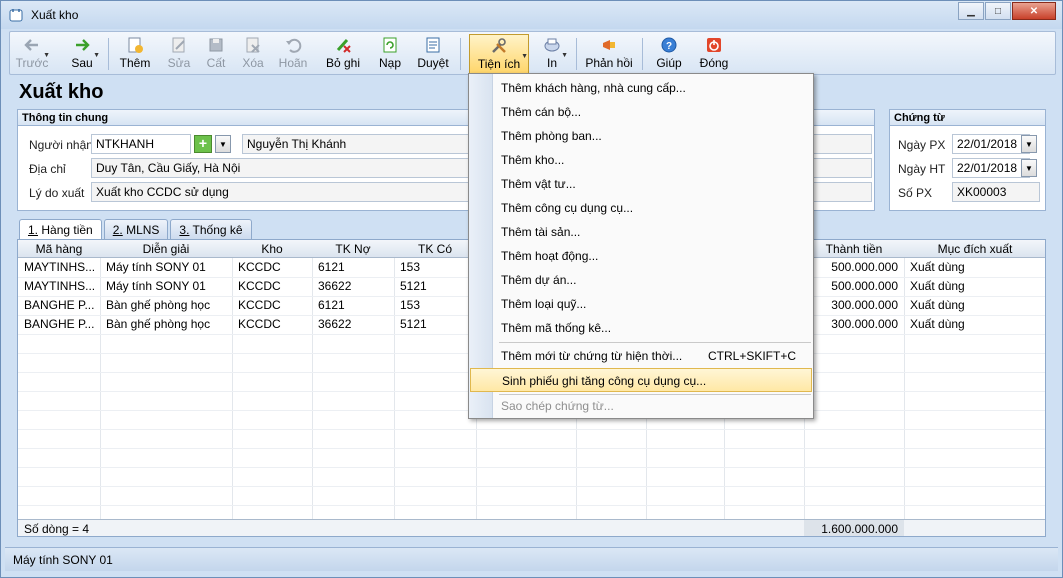 Image resolution: width=1063 pixels, height=578 pixels. Describe the element at coordinates (179, 54) in the screenshot. I see `toolbar-edit-button: Sửa` at that location.